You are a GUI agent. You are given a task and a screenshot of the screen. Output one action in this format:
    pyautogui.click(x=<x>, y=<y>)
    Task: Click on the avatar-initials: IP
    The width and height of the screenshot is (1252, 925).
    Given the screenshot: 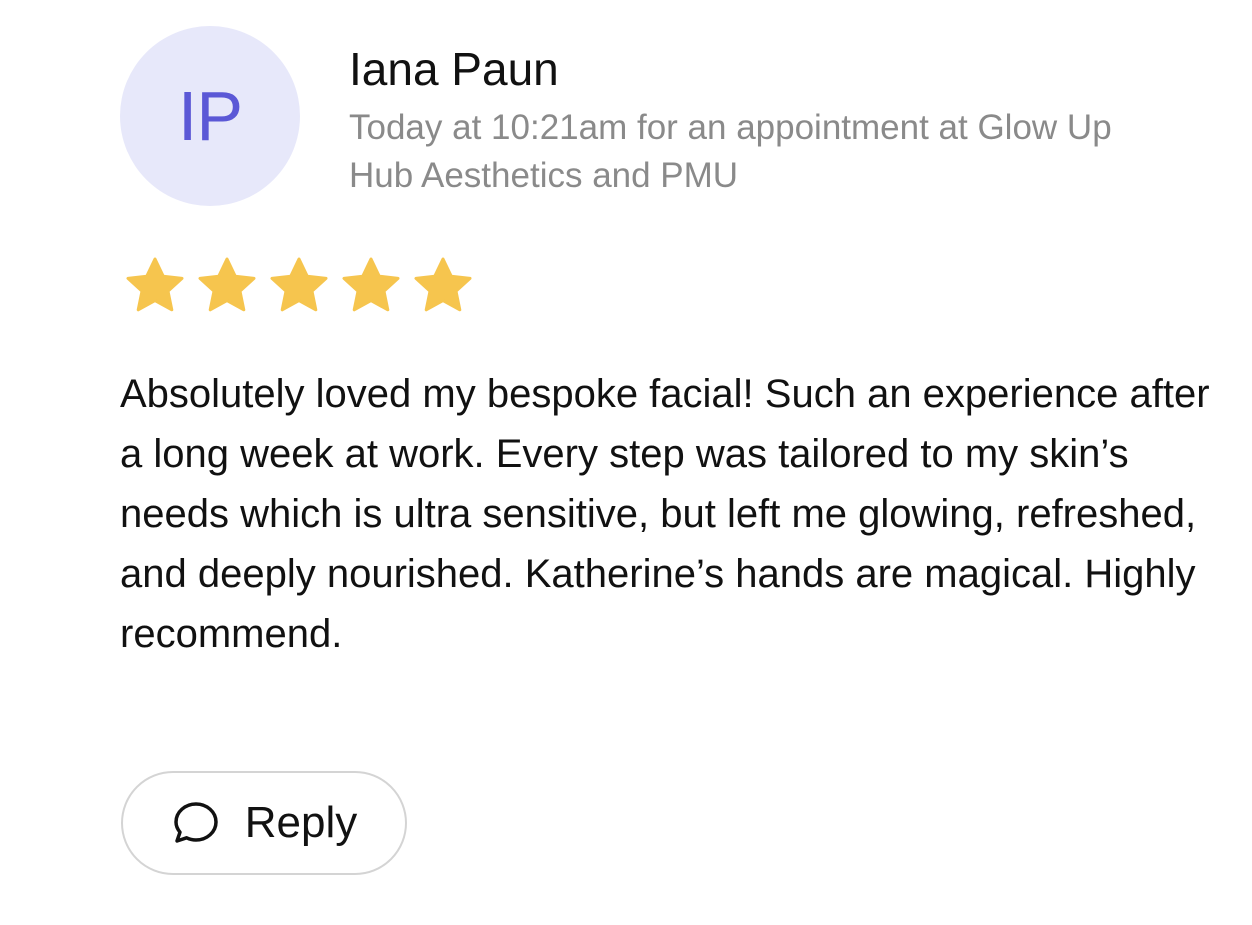 What is the action you would take?
    pyautogui.click(x=210, y=116)
    